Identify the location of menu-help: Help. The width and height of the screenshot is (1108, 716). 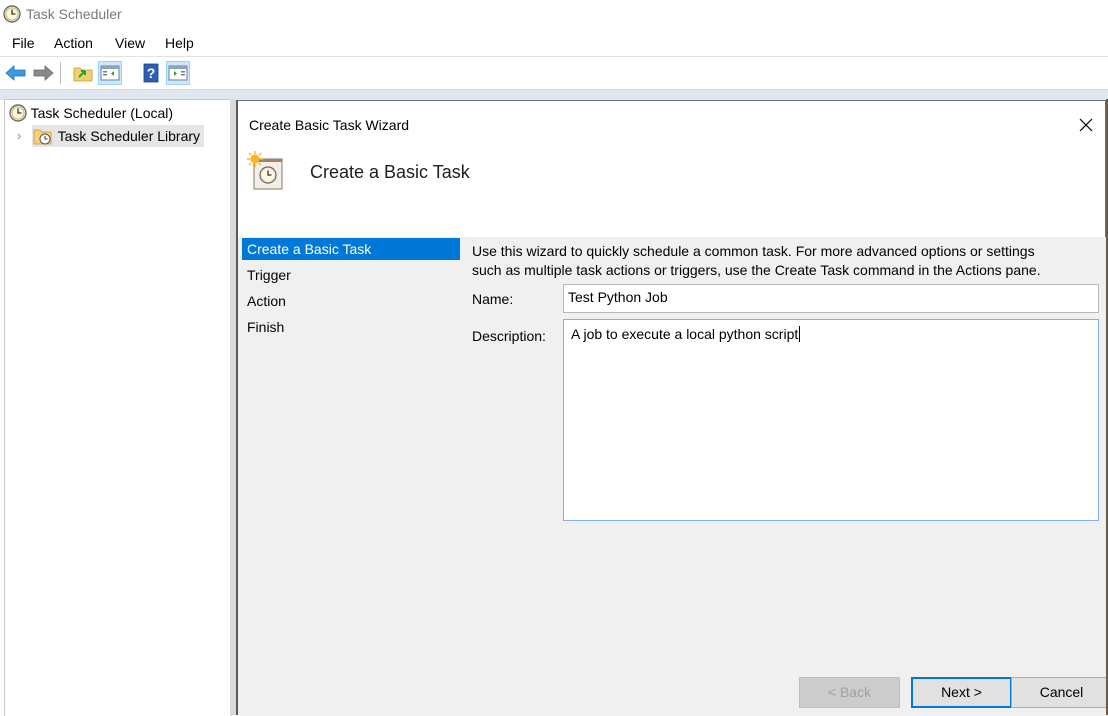
(179, 43).